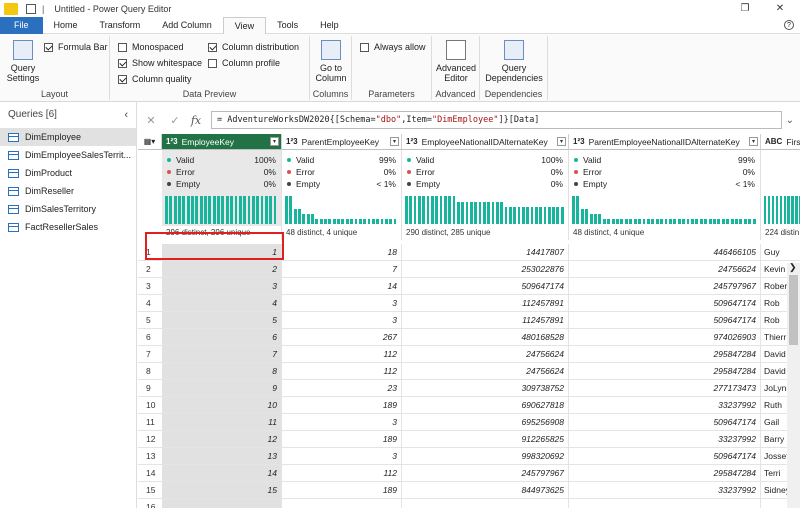  What do you see at coordinates (66, 25) in the screenshot?
I see `menu-home: Home` at bounding box center [66, 25].